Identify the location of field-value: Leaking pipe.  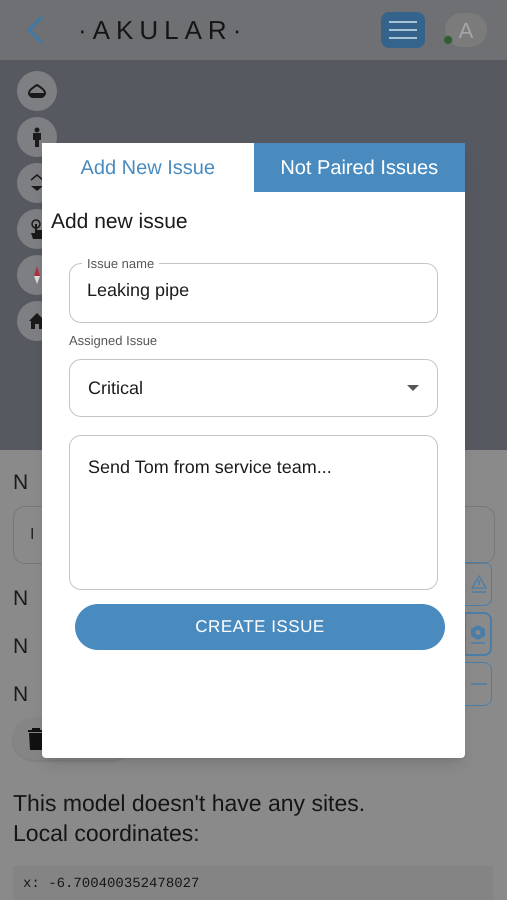
(138, 290).